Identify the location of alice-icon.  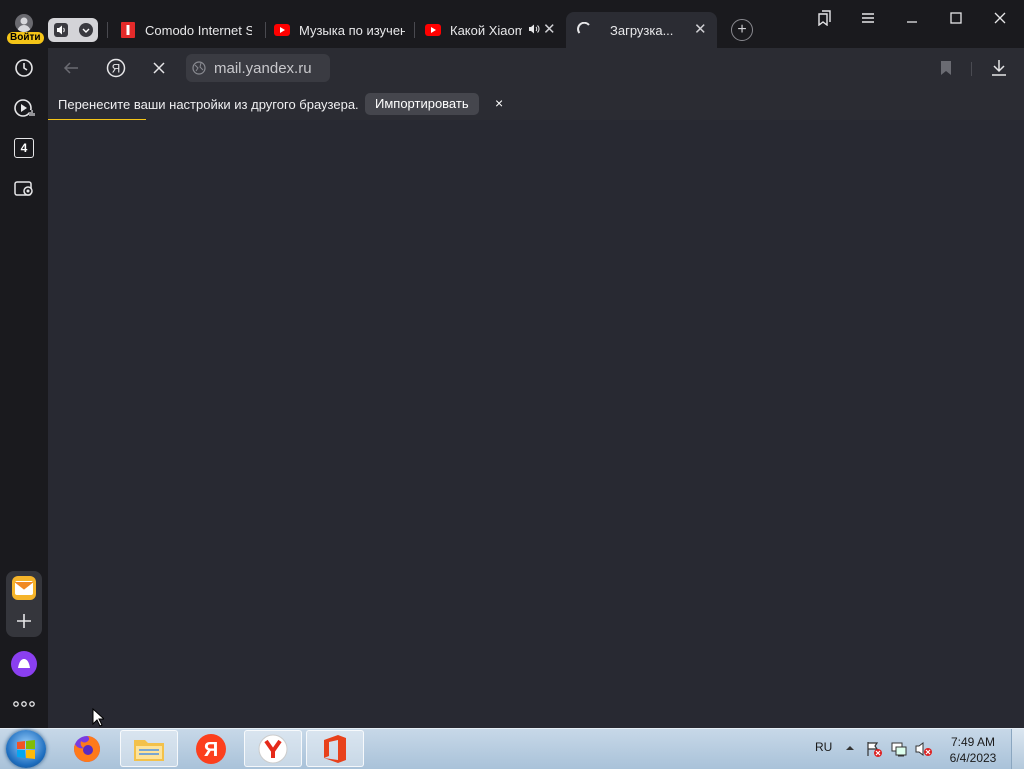
(24, 664).